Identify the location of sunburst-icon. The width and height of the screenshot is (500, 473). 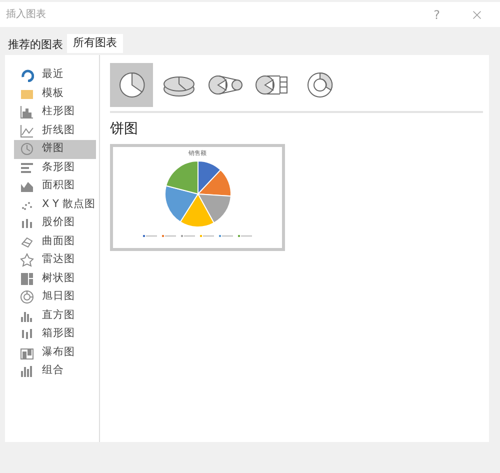
(27, 297).